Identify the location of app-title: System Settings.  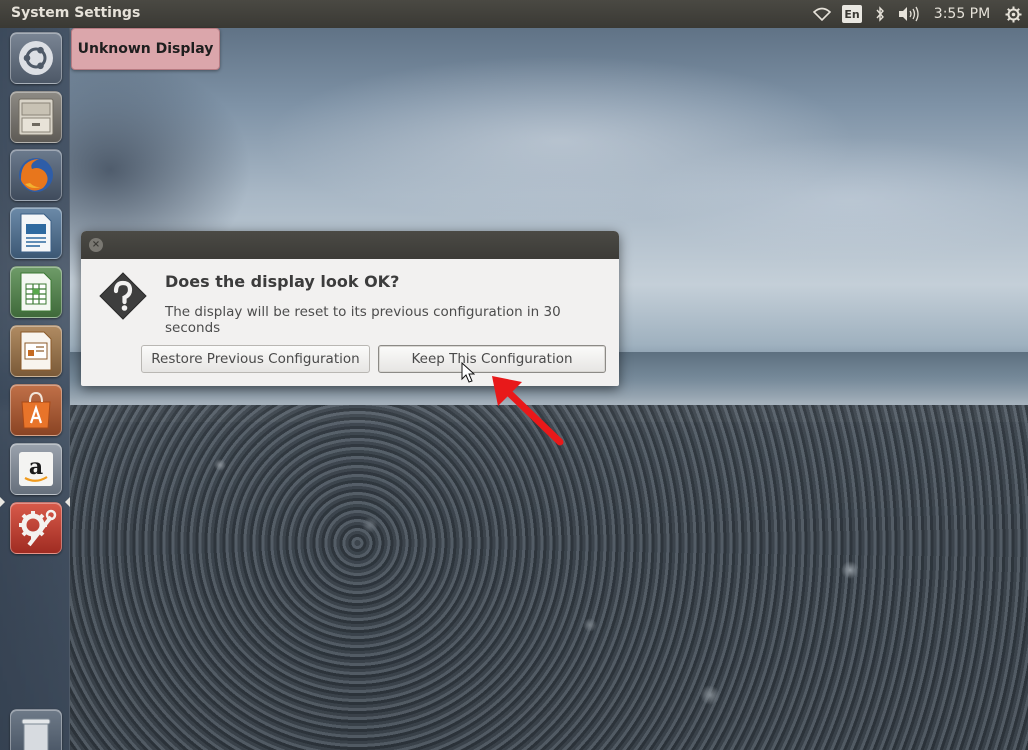
(76, 13).